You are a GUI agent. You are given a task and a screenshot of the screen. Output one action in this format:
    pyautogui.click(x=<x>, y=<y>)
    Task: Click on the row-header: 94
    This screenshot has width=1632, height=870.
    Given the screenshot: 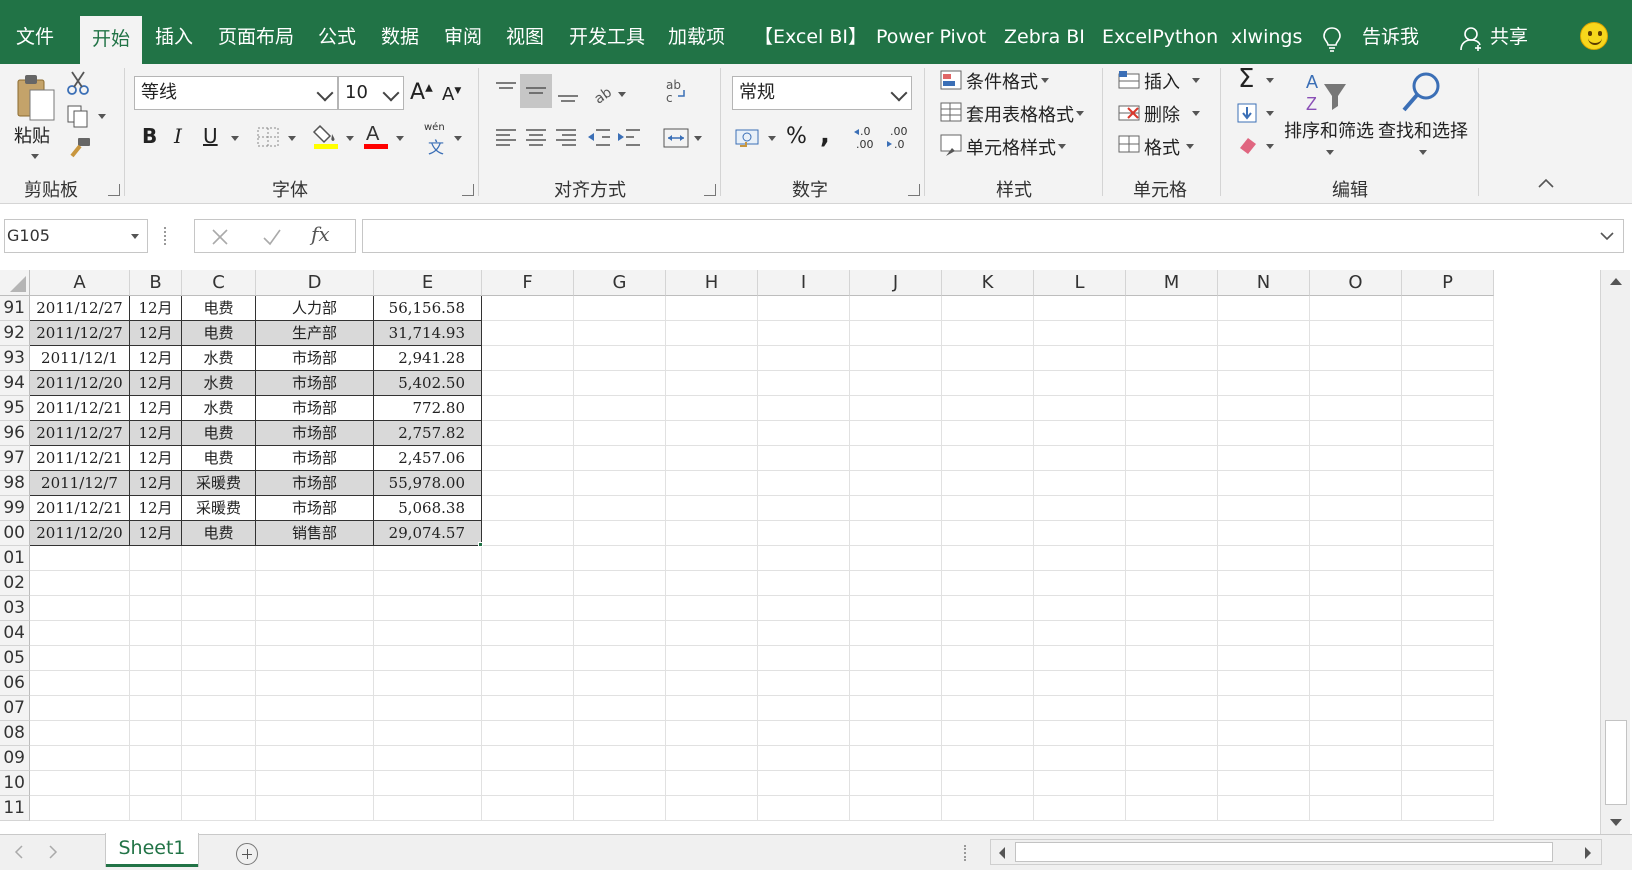 What is the action you would take?
    pyautogui.click(x=15, y=383)
    